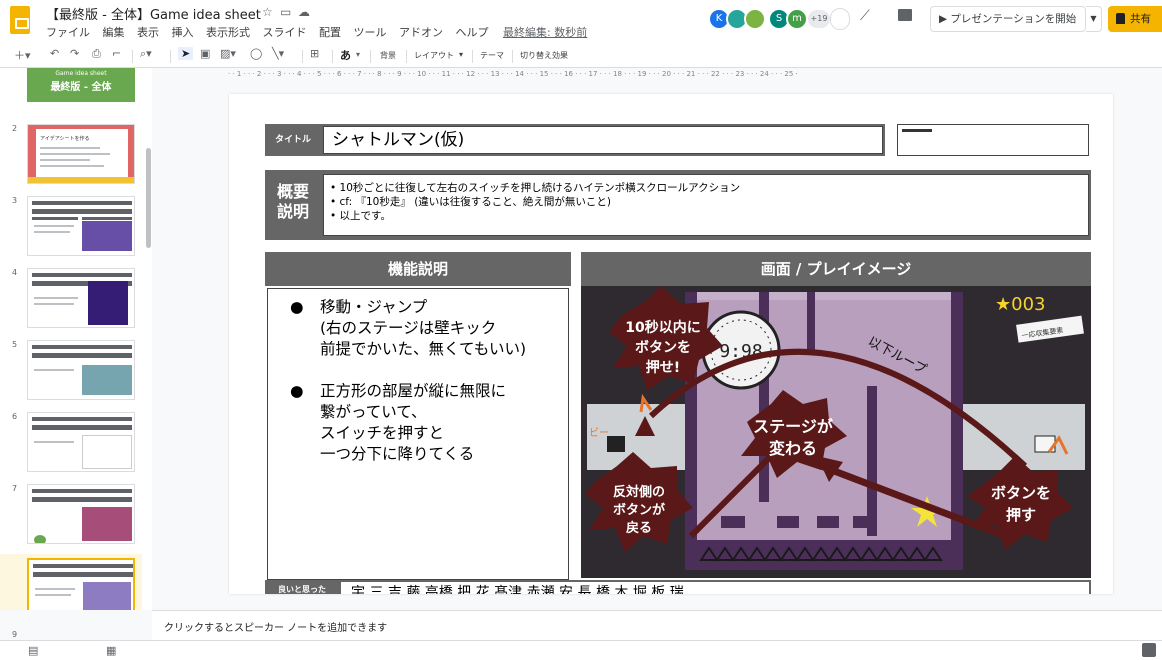  What do you see at coordinates (186, 53) in the screenshot?
I see `select-cursor-icon: ➤` at bounding box center [186, 53].